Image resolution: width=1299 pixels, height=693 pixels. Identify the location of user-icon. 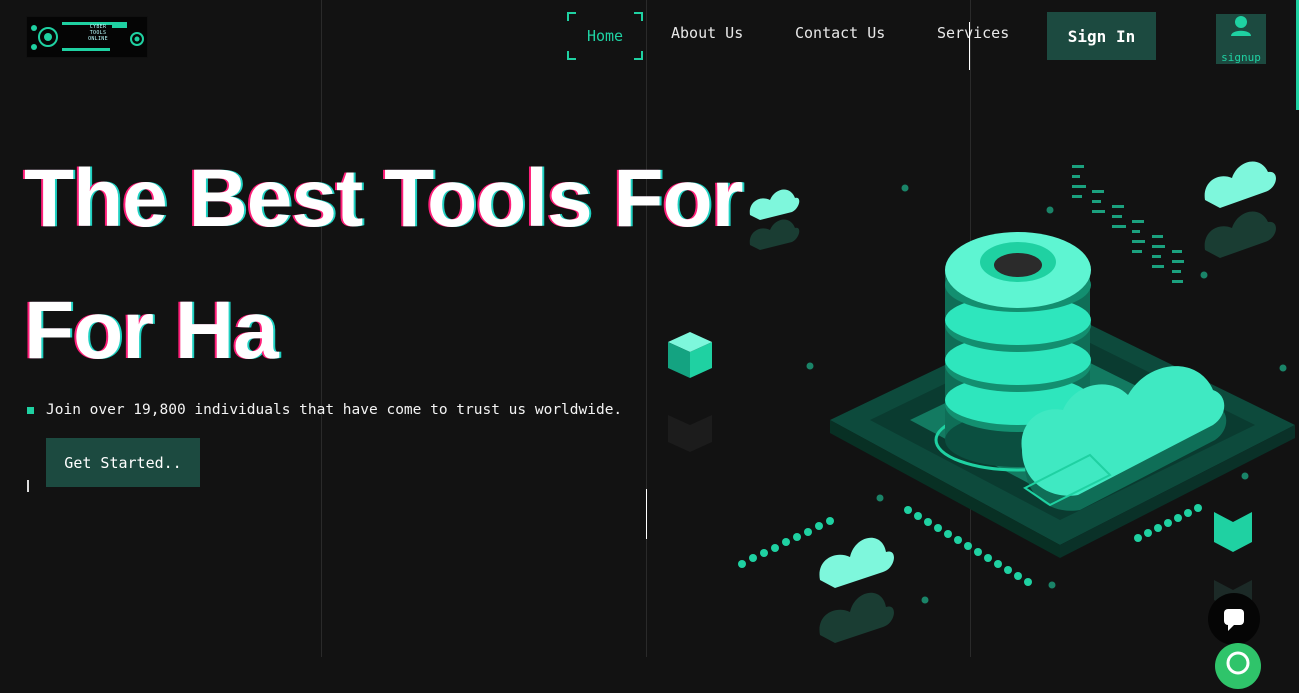
(1241, 26).